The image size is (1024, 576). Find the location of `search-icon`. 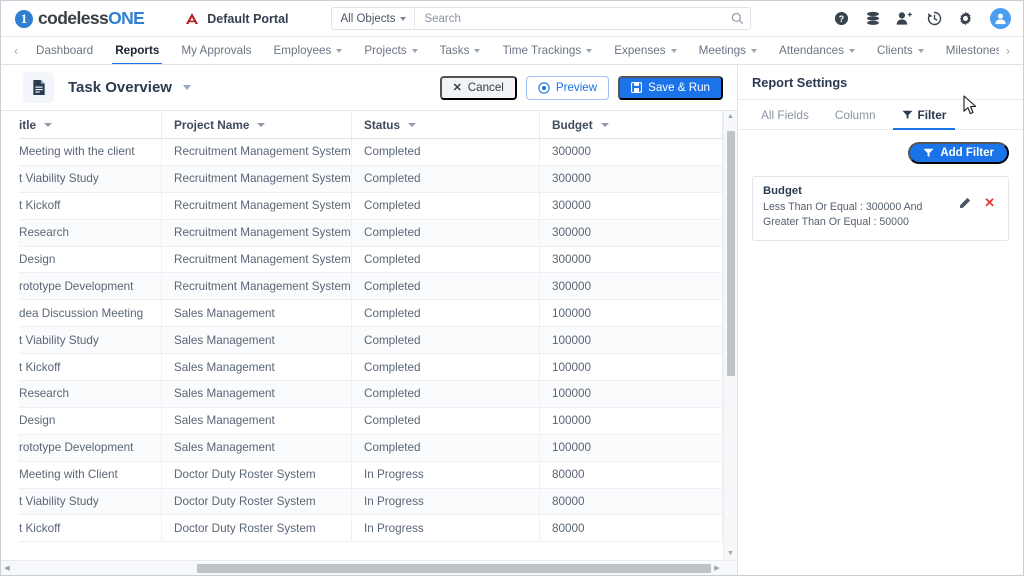

search-icon is located at coordinates (738, 18).